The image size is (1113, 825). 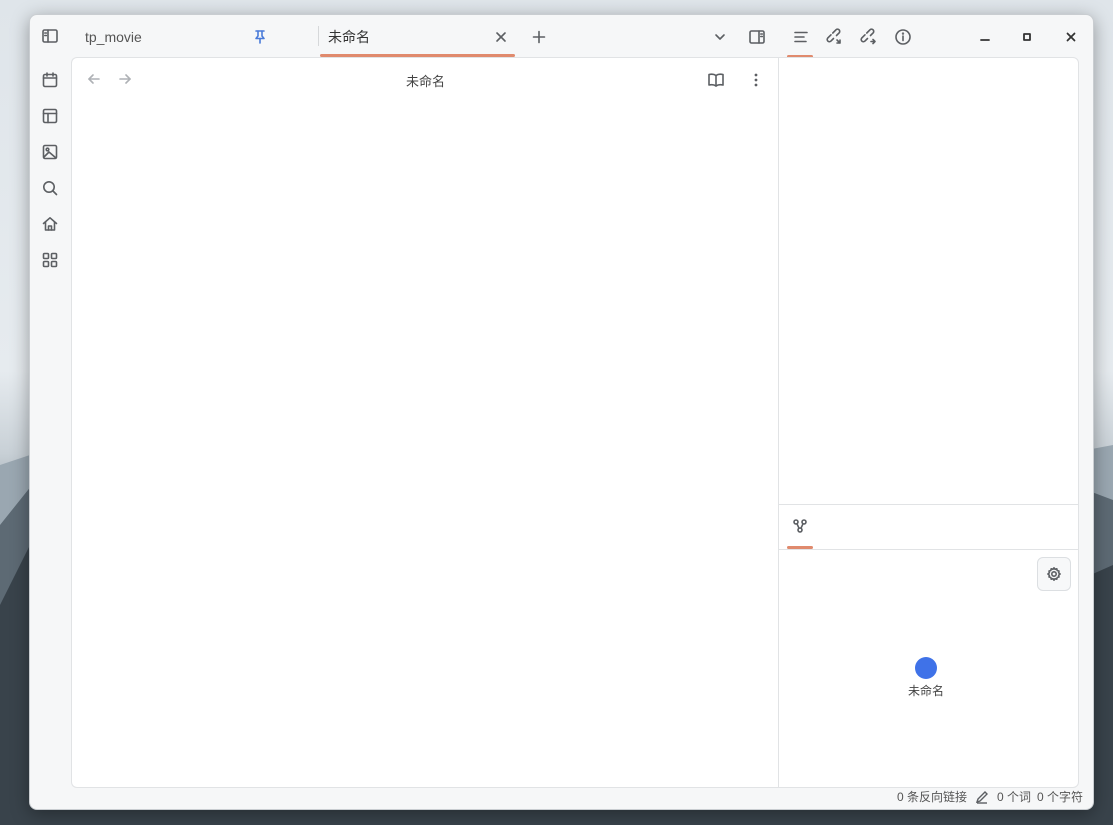 What do you see at coordinates (539, 37) in the screenshot?
I see `new-tab-icon` at bounding box center [539, 37].